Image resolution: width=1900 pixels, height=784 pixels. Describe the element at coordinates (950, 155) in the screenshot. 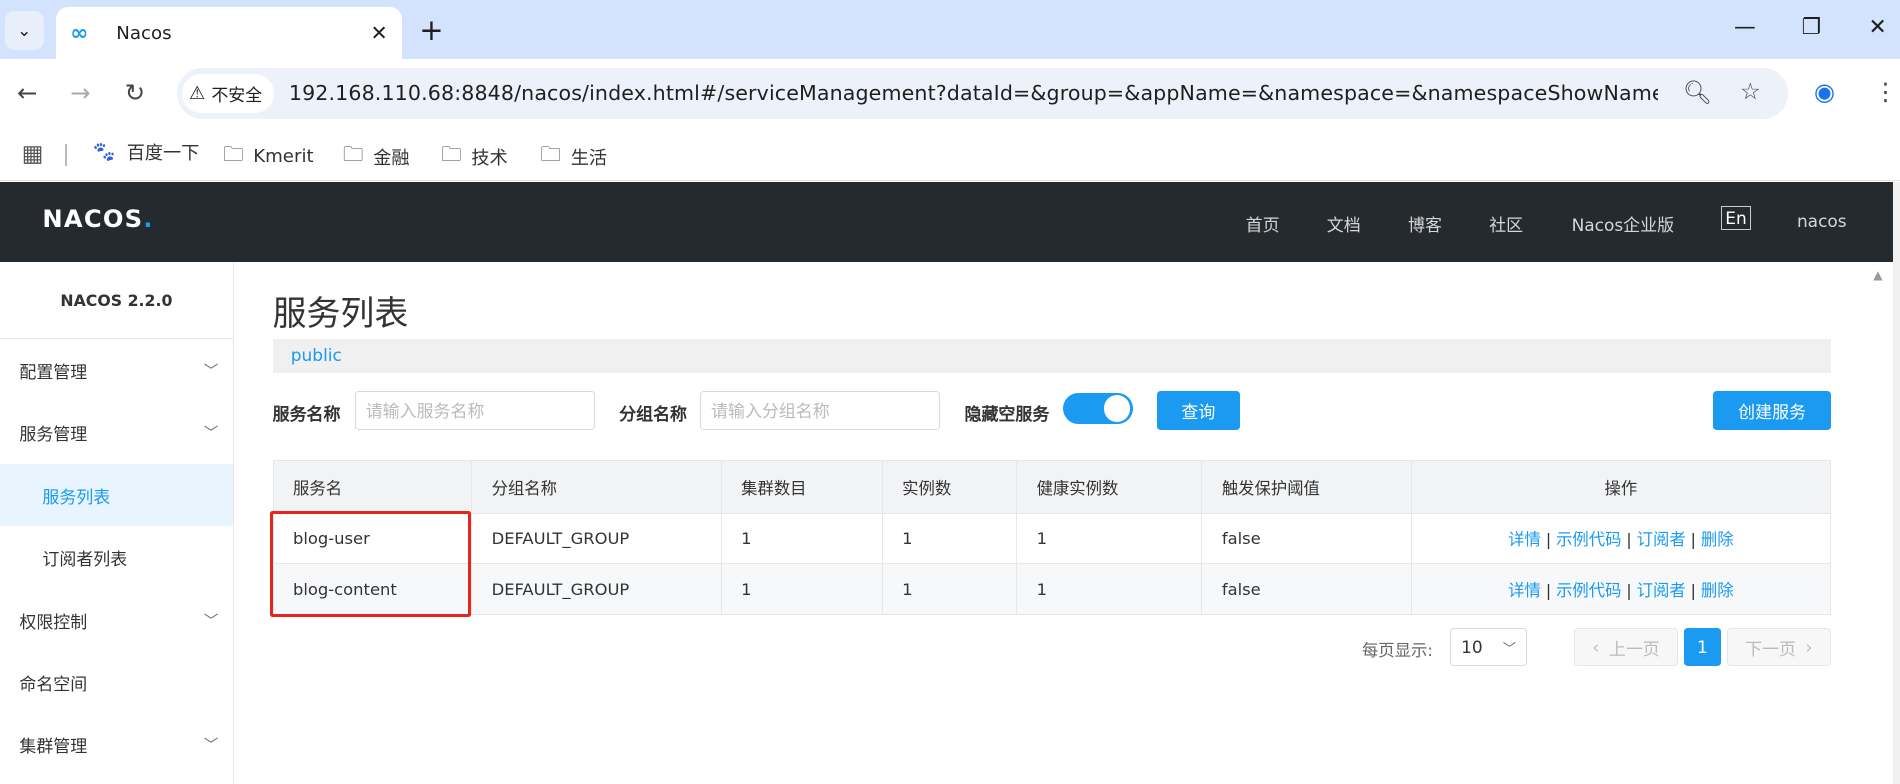

I see `bookmarks-bar: ▦ 🐾︎ 百度一下 🗀 Kmerit 🗀 金融 🗀 技术 🗀 生活` at that location.